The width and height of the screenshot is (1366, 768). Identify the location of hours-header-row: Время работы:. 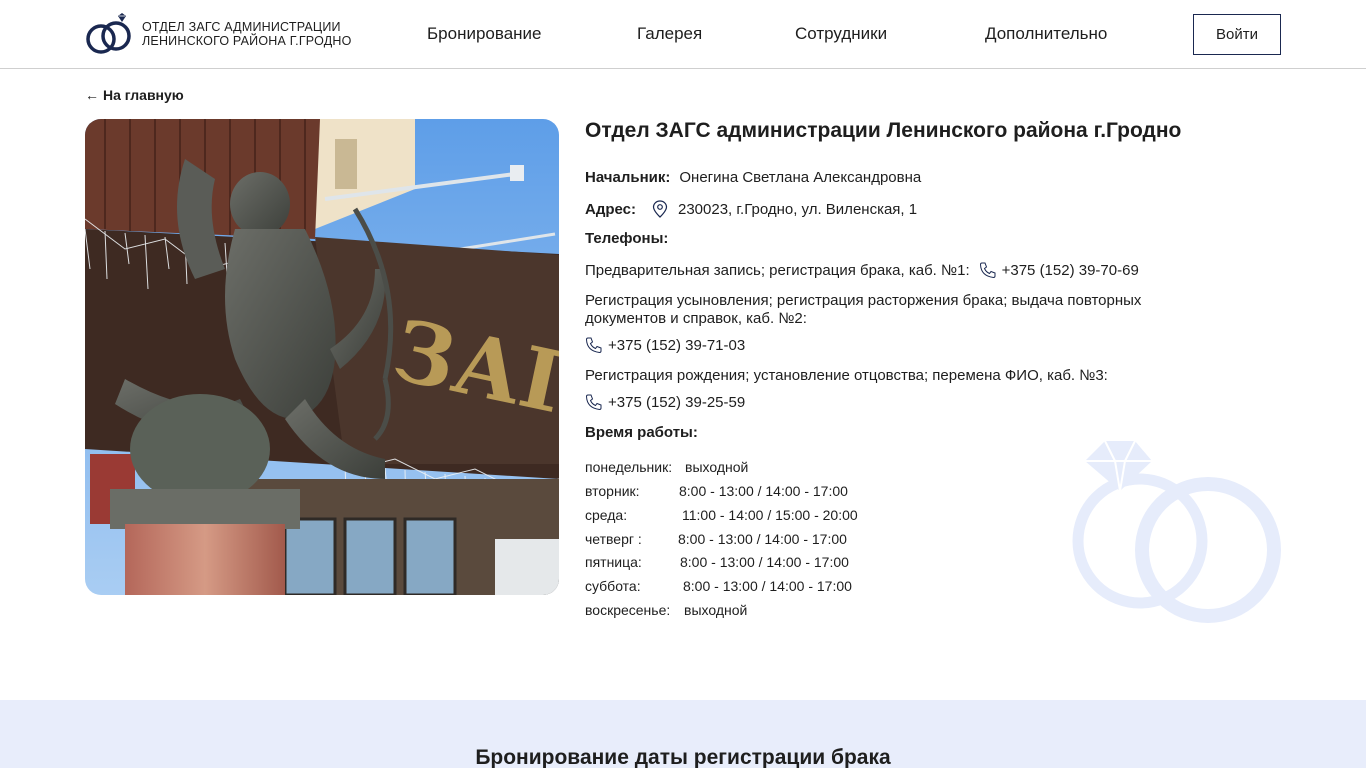
(646, 432).